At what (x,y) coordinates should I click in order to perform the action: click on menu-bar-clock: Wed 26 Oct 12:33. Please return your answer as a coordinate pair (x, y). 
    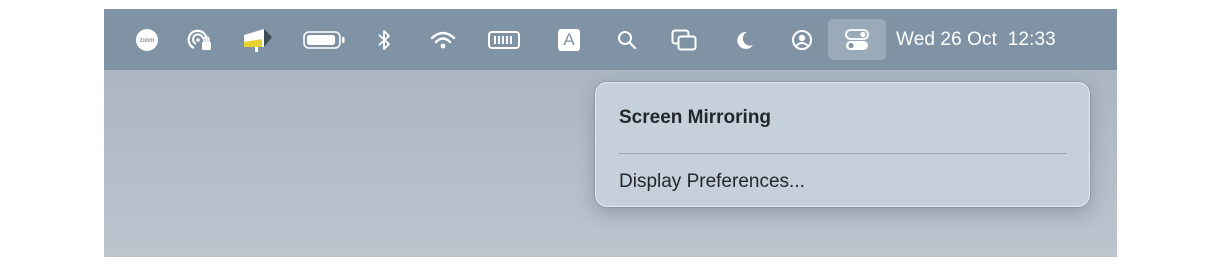
    Looking at the image, I should click on (976, 39).